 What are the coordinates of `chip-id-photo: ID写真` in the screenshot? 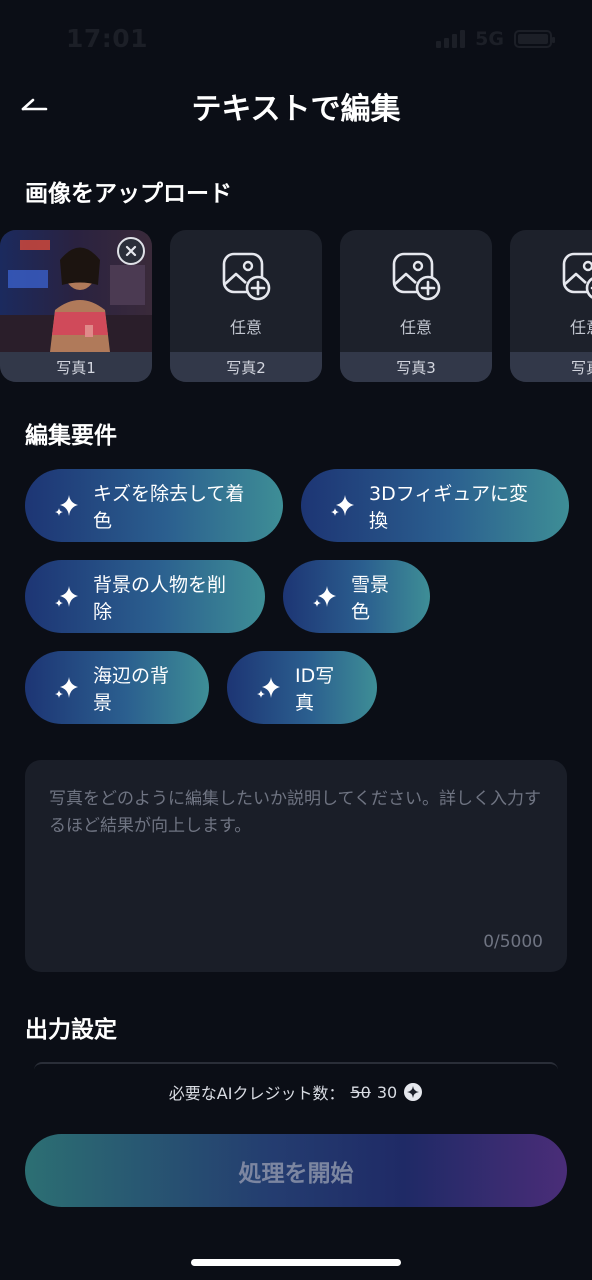 It's located at (302, 687).